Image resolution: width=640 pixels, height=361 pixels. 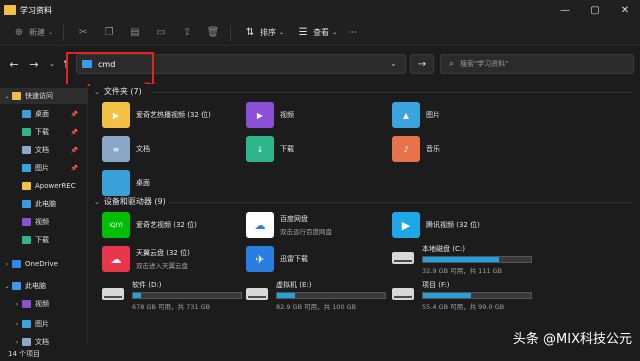 What do you see at coordinates (126, 149) in the screenshot?
I see `folder-tile: ≡ 文档` at bounding box center [126, 149].